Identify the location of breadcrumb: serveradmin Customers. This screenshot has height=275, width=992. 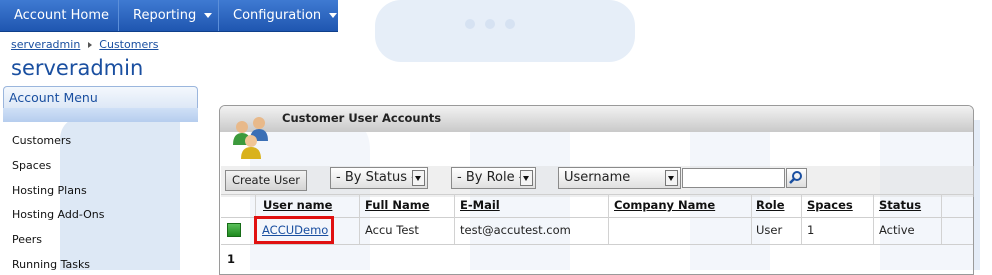
(84, 44).